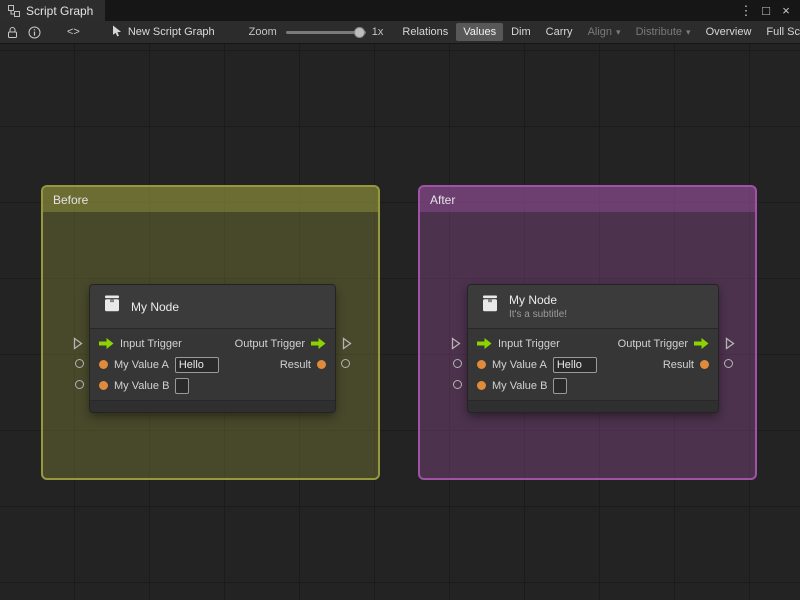  I want to click on tab-script-graph: Script Graph, so click(53, 10).